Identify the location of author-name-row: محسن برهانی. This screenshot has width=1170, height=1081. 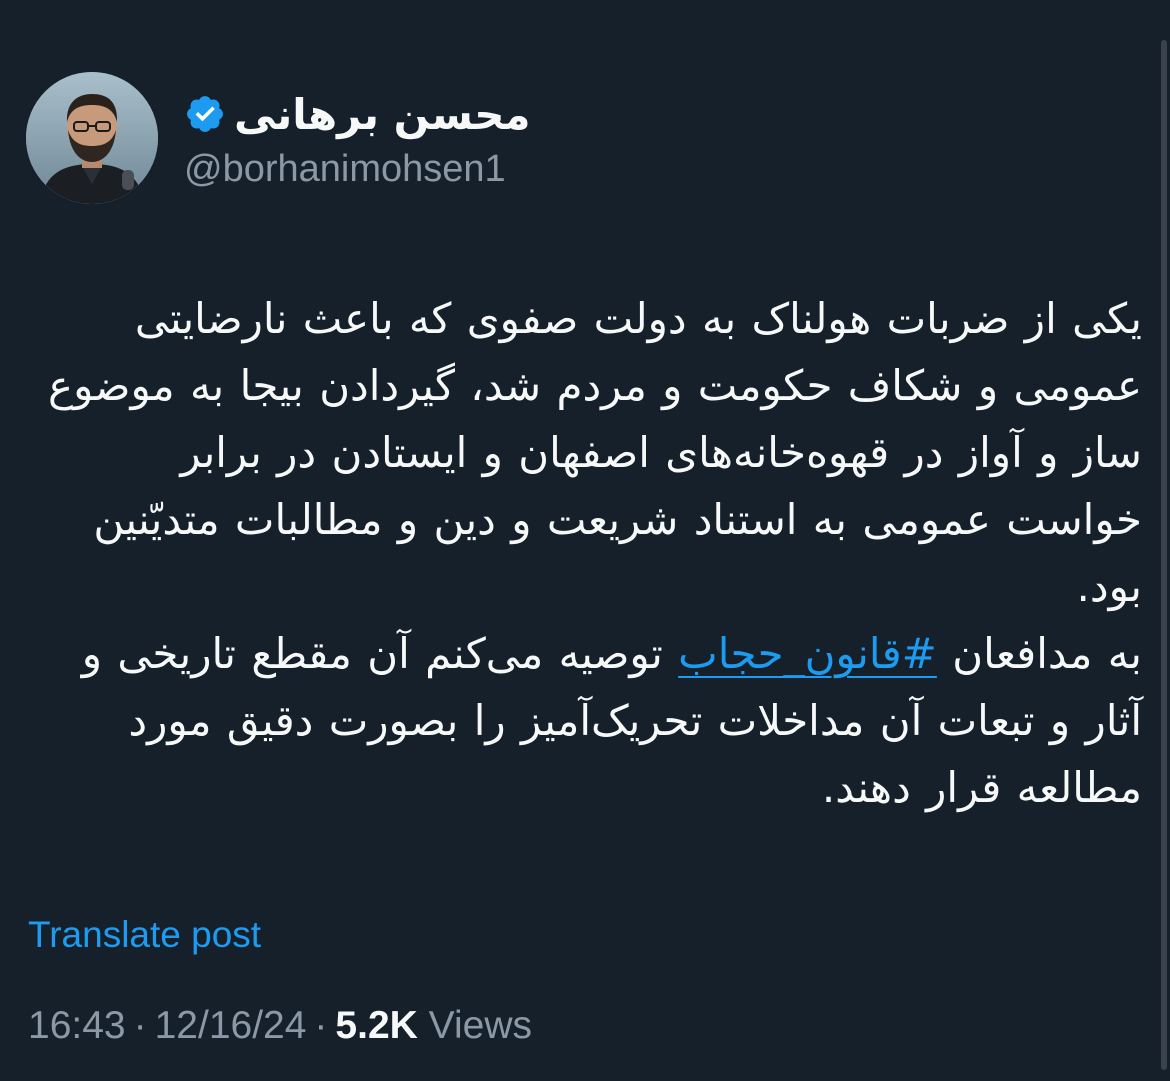
(357, 114).